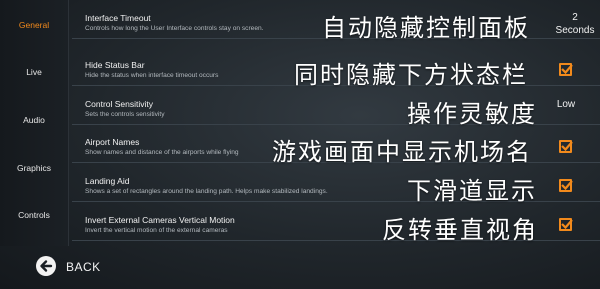  Describe the element at coordinates (472, 191) in the screenshot. I see `chinese-annotation: 下滑道显示` at that location.